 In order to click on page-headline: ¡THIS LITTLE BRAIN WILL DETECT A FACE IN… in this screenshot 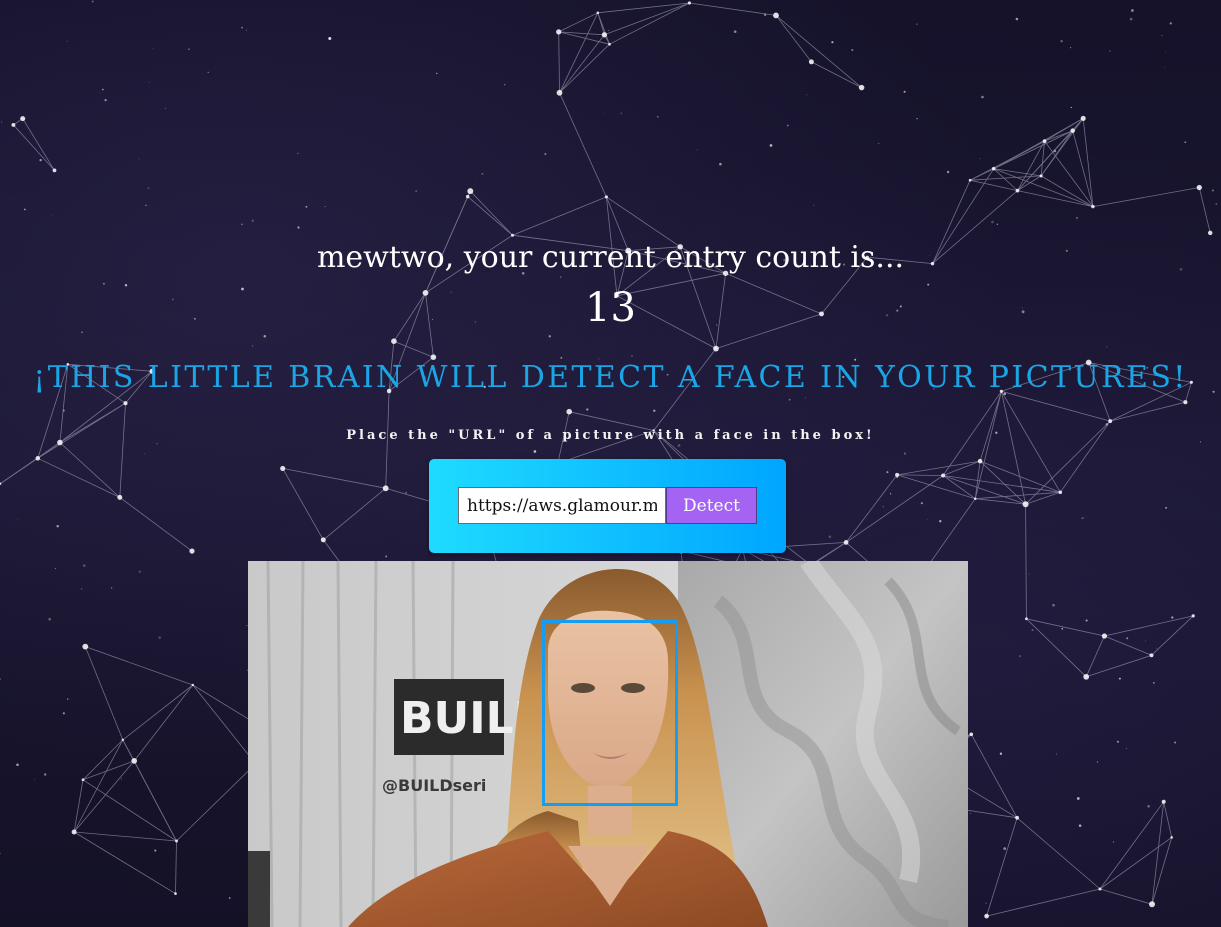, I will do `click(610, 377)`.